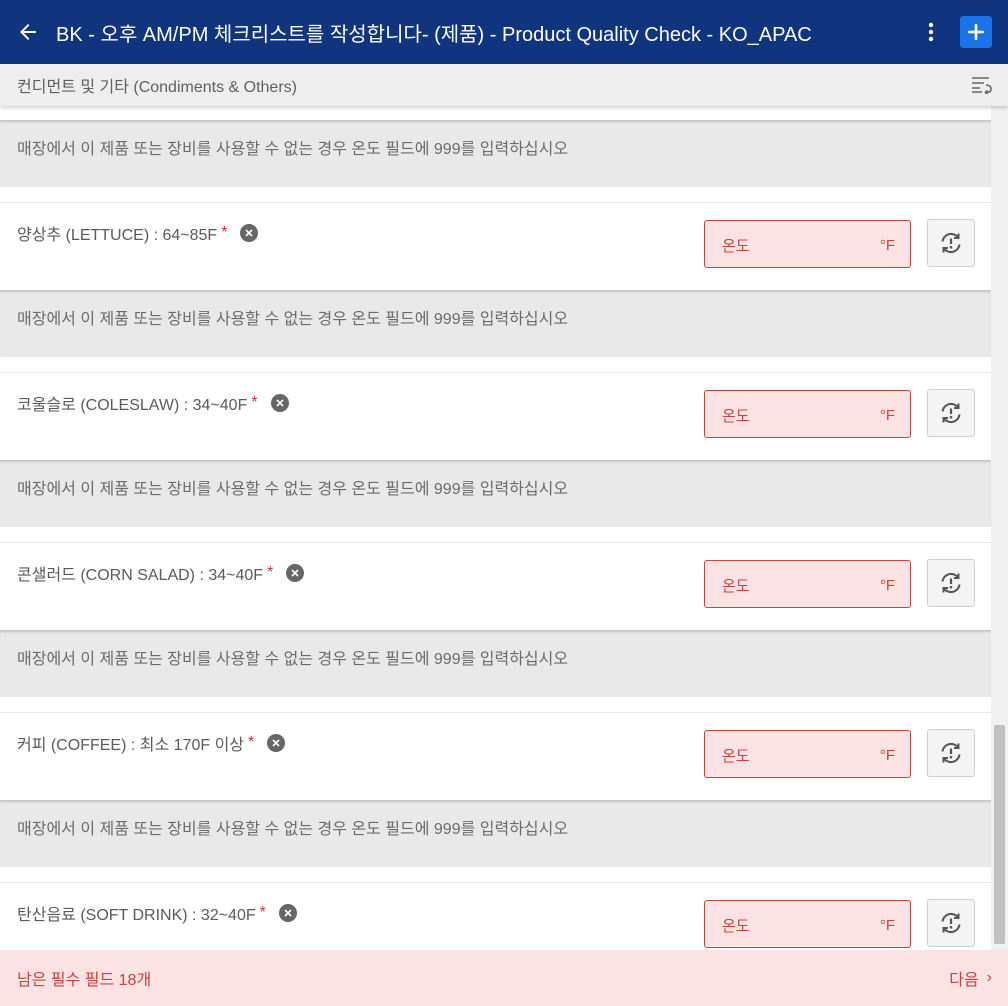 This screenshot has height=1006, width=1008. What do you see at coordinates (138, 233) in the screenshot?
I see `item-label: 양상추 (LETTUCE) : 64~85F *` at bounding box center [138, 233].